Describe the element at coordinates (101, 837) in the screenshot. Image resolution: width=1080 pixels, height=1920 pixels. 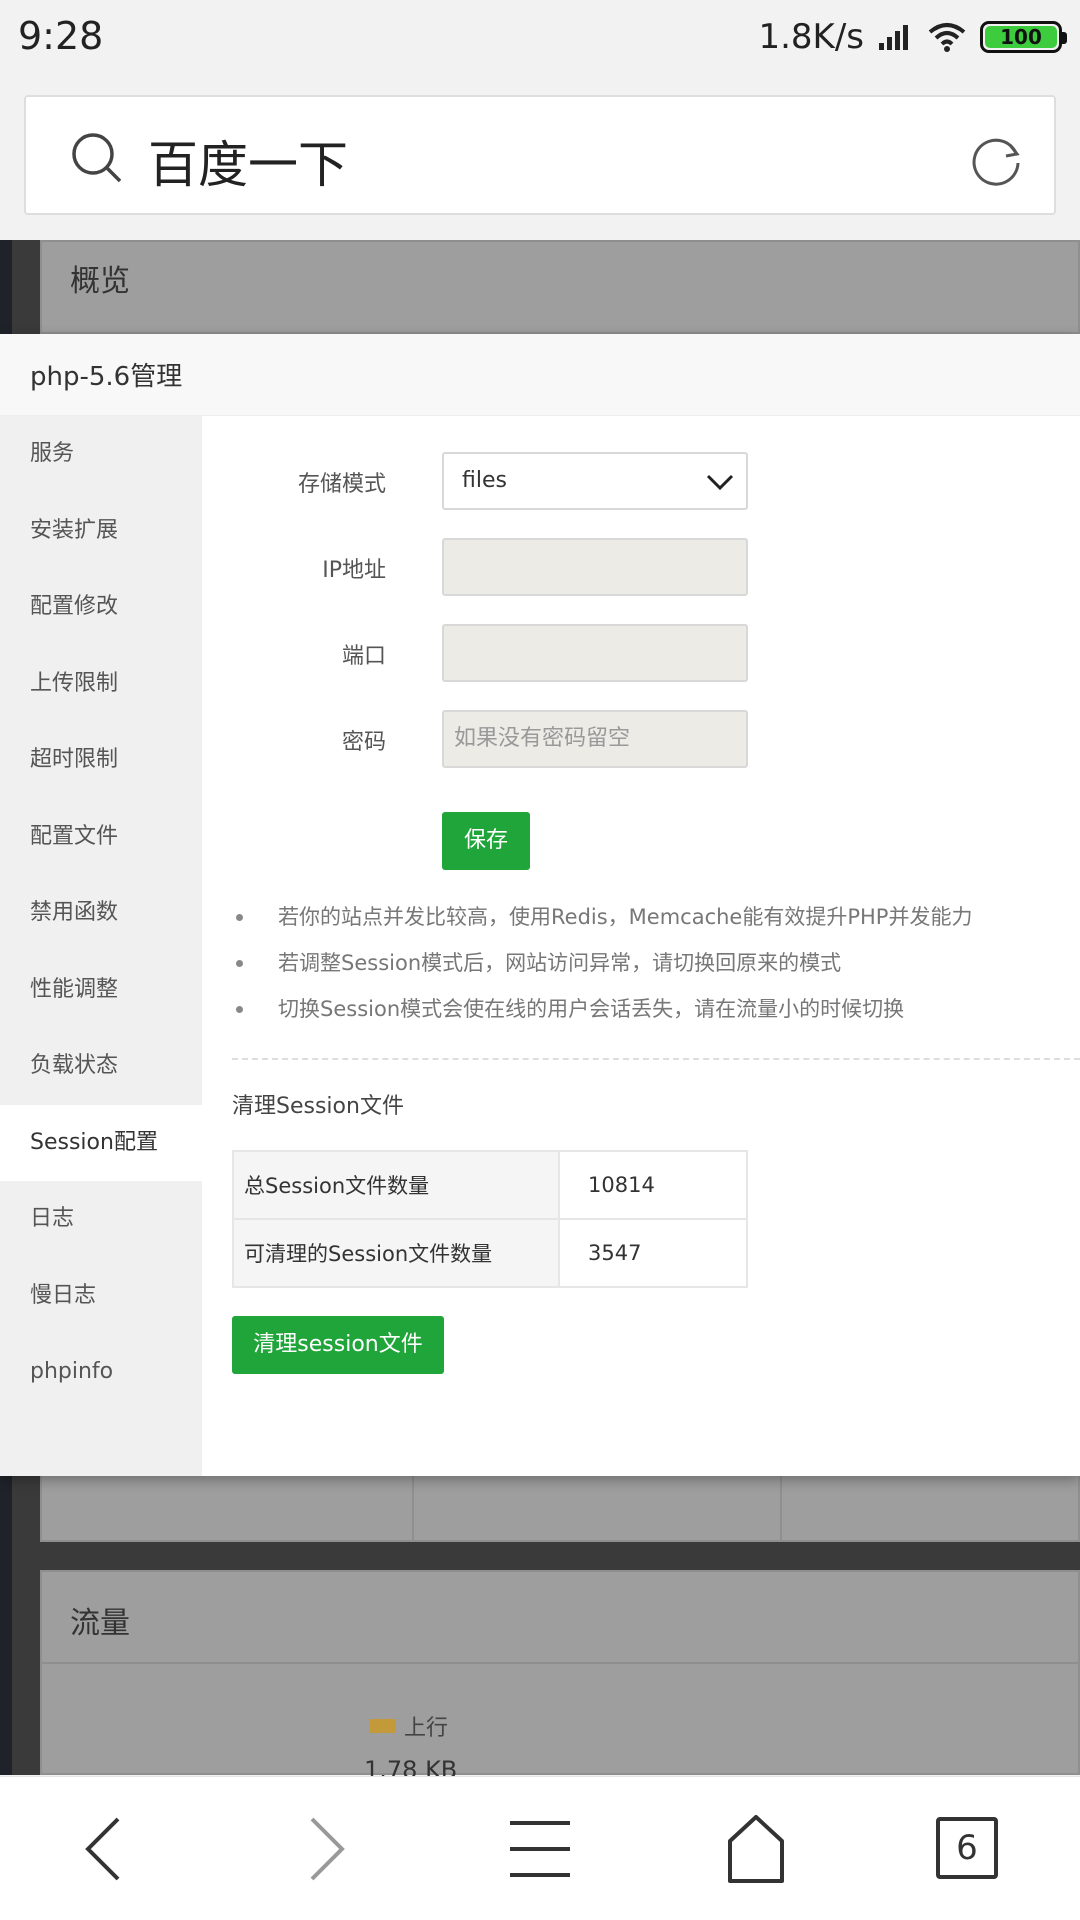
I see `sidebar-item-config-file: 配置文件` at that location.